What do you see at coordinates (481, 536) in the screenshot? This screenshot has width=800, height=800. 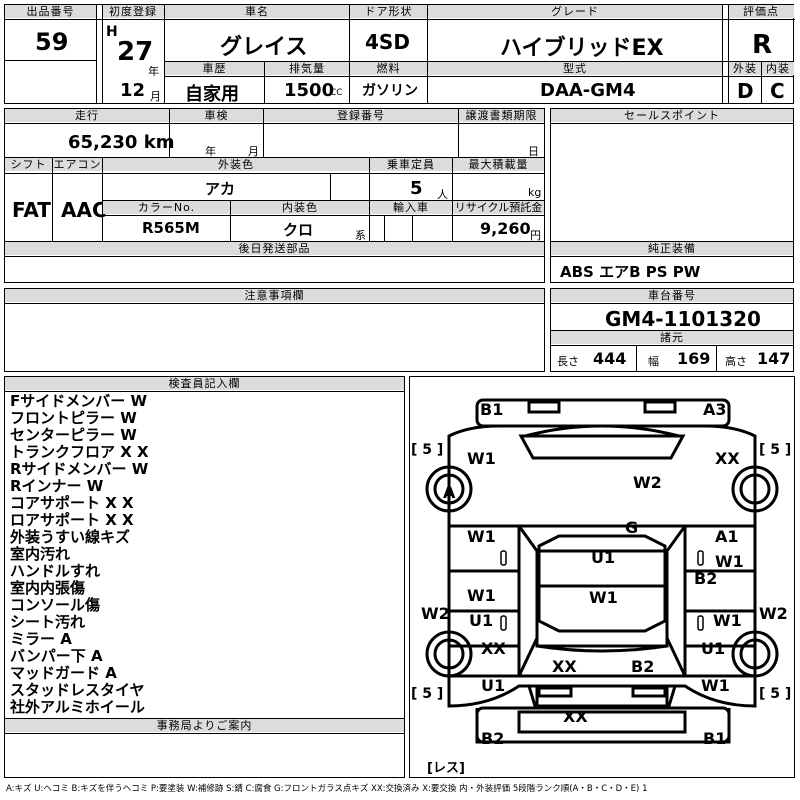 I see `mark-l-front-door: W1` at bounding box center [481, 536].